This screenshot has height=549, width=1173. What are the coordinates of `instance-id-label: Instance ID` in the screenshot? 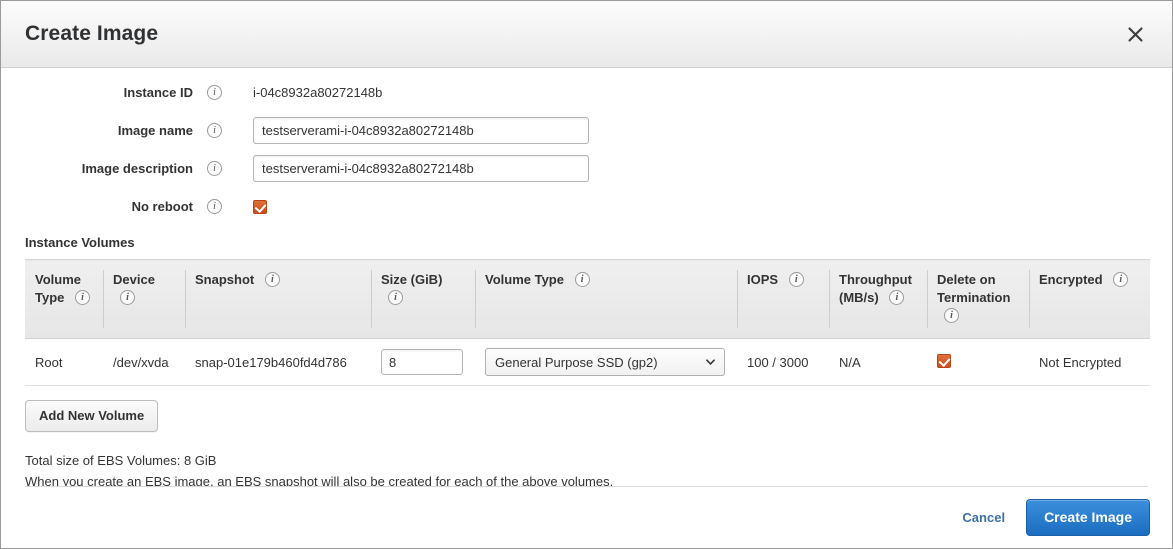 It's located at (158, 92).